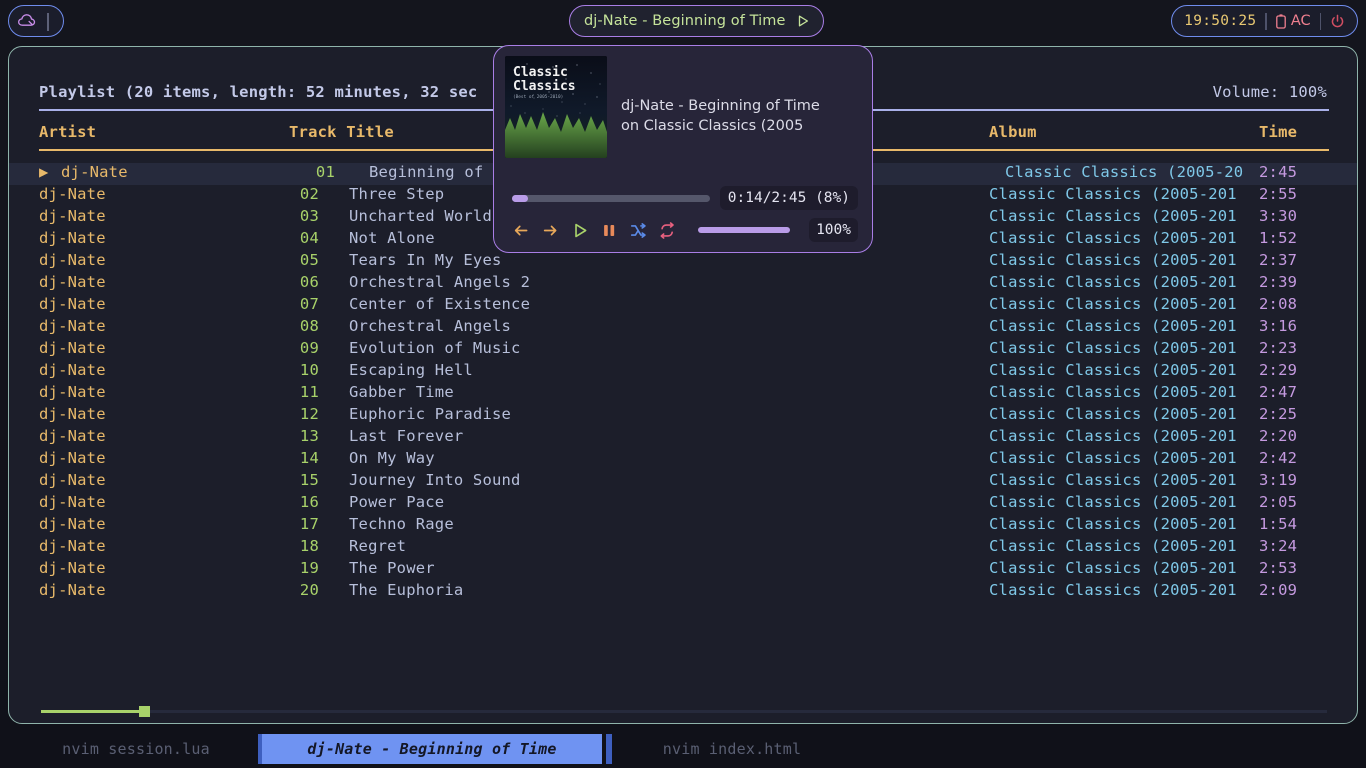 This screenshot has height=768, width=1366. What do you see at coordinates (544, 86) in the screenshot?
I see `svg-text: Classics` at bounding box center [544, 86].